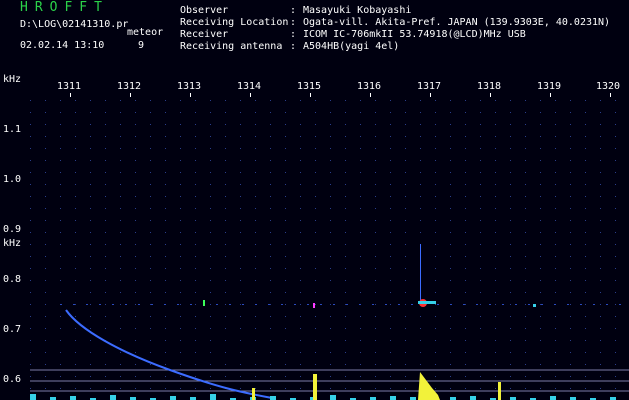 This screenshot has height=400, width=629. I want to click on receiver-value: ICOM IC-706mkII 53.74918(@LCD)MHz USB, so click(414, 34).